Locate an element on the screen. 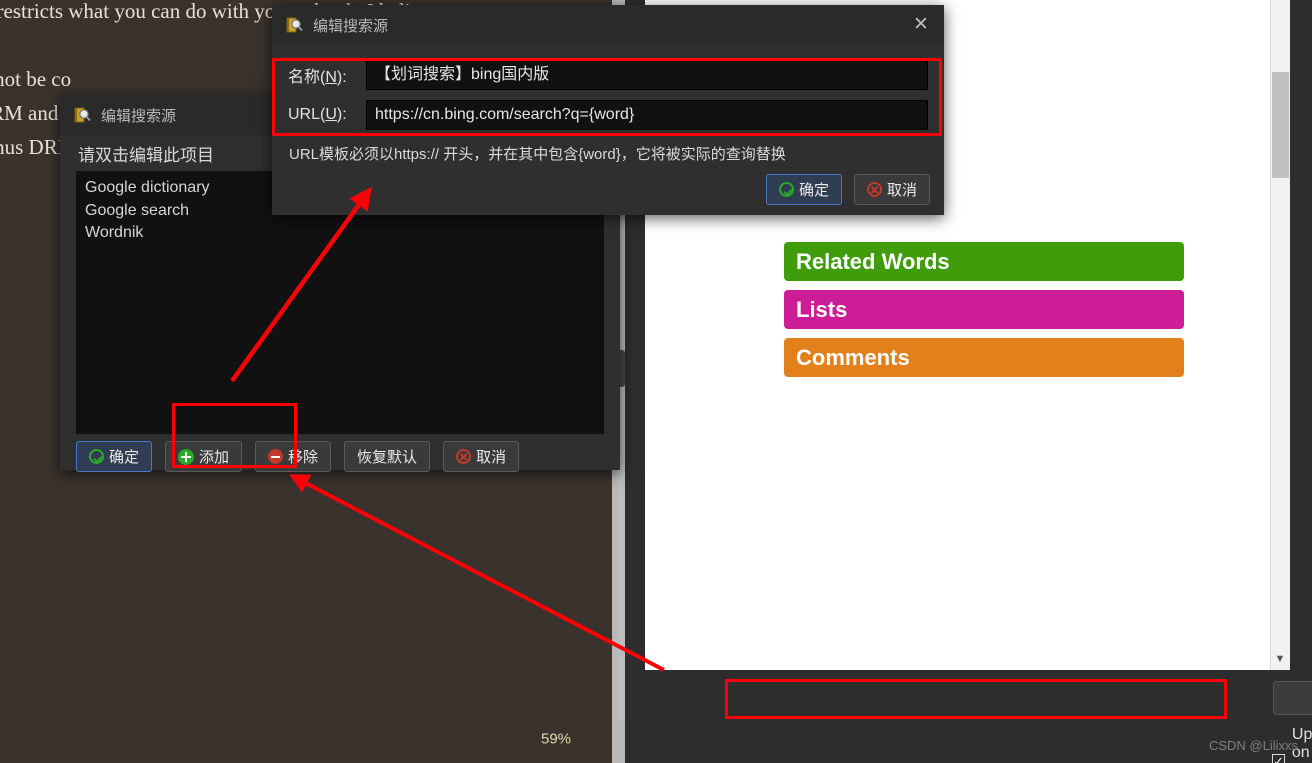 Image resolution: width=1312 pixels, height=763 pixels. restore-defaults-button: 恢复默认 is located at coordinates (387, 456).